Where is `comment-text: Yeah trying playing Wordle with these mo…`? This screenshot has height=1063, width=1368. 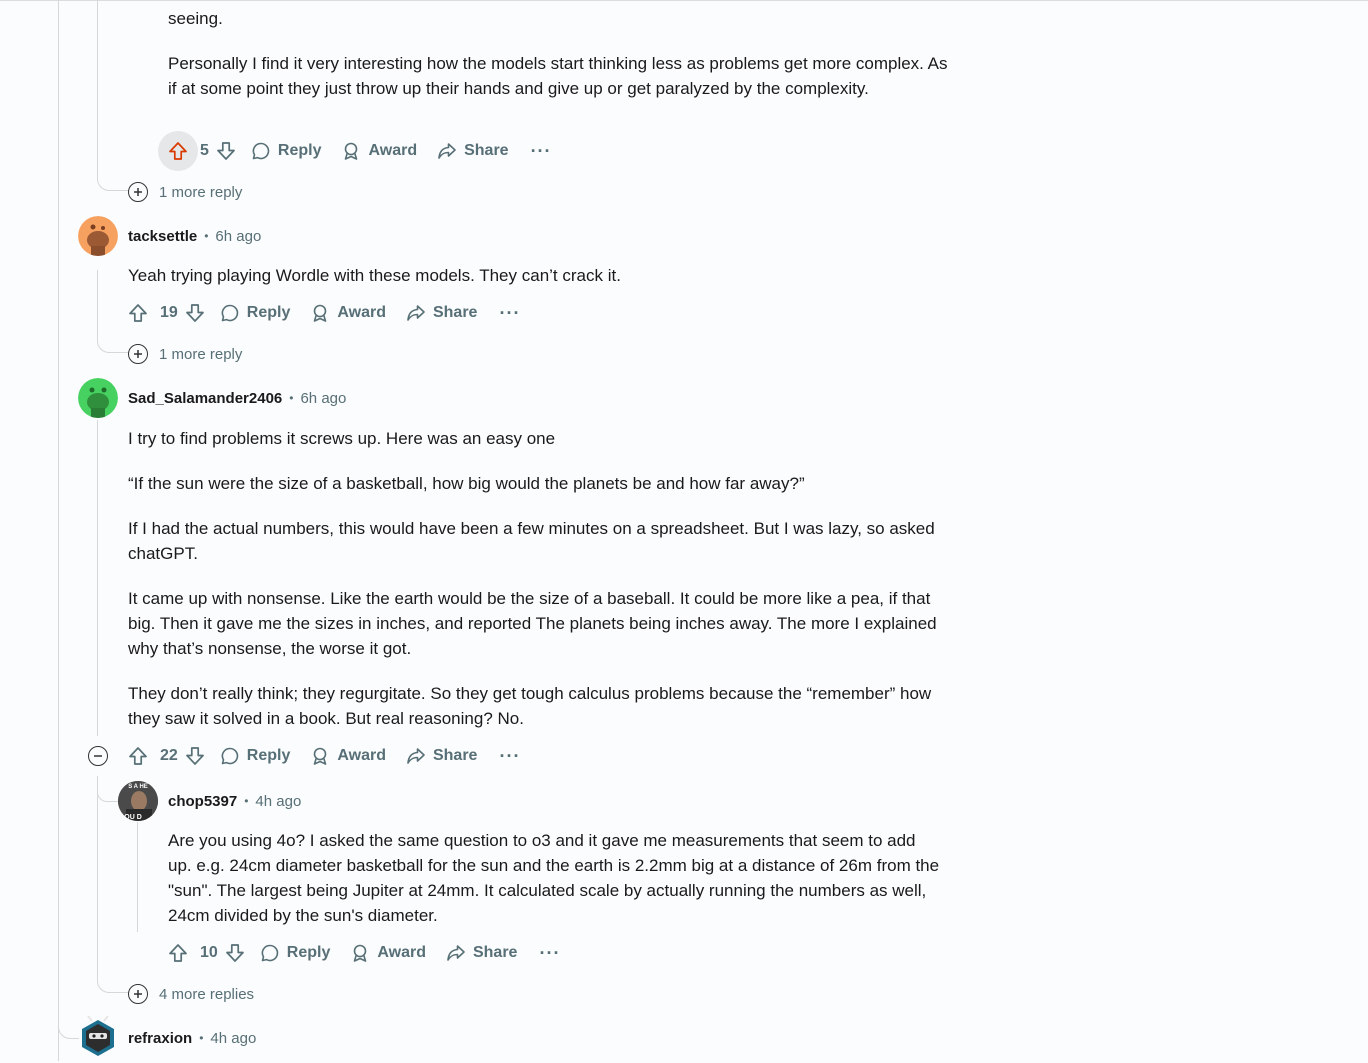
comment-text: Yeah trying playing Wordle with these mo… is located at coordinates (374, 275).